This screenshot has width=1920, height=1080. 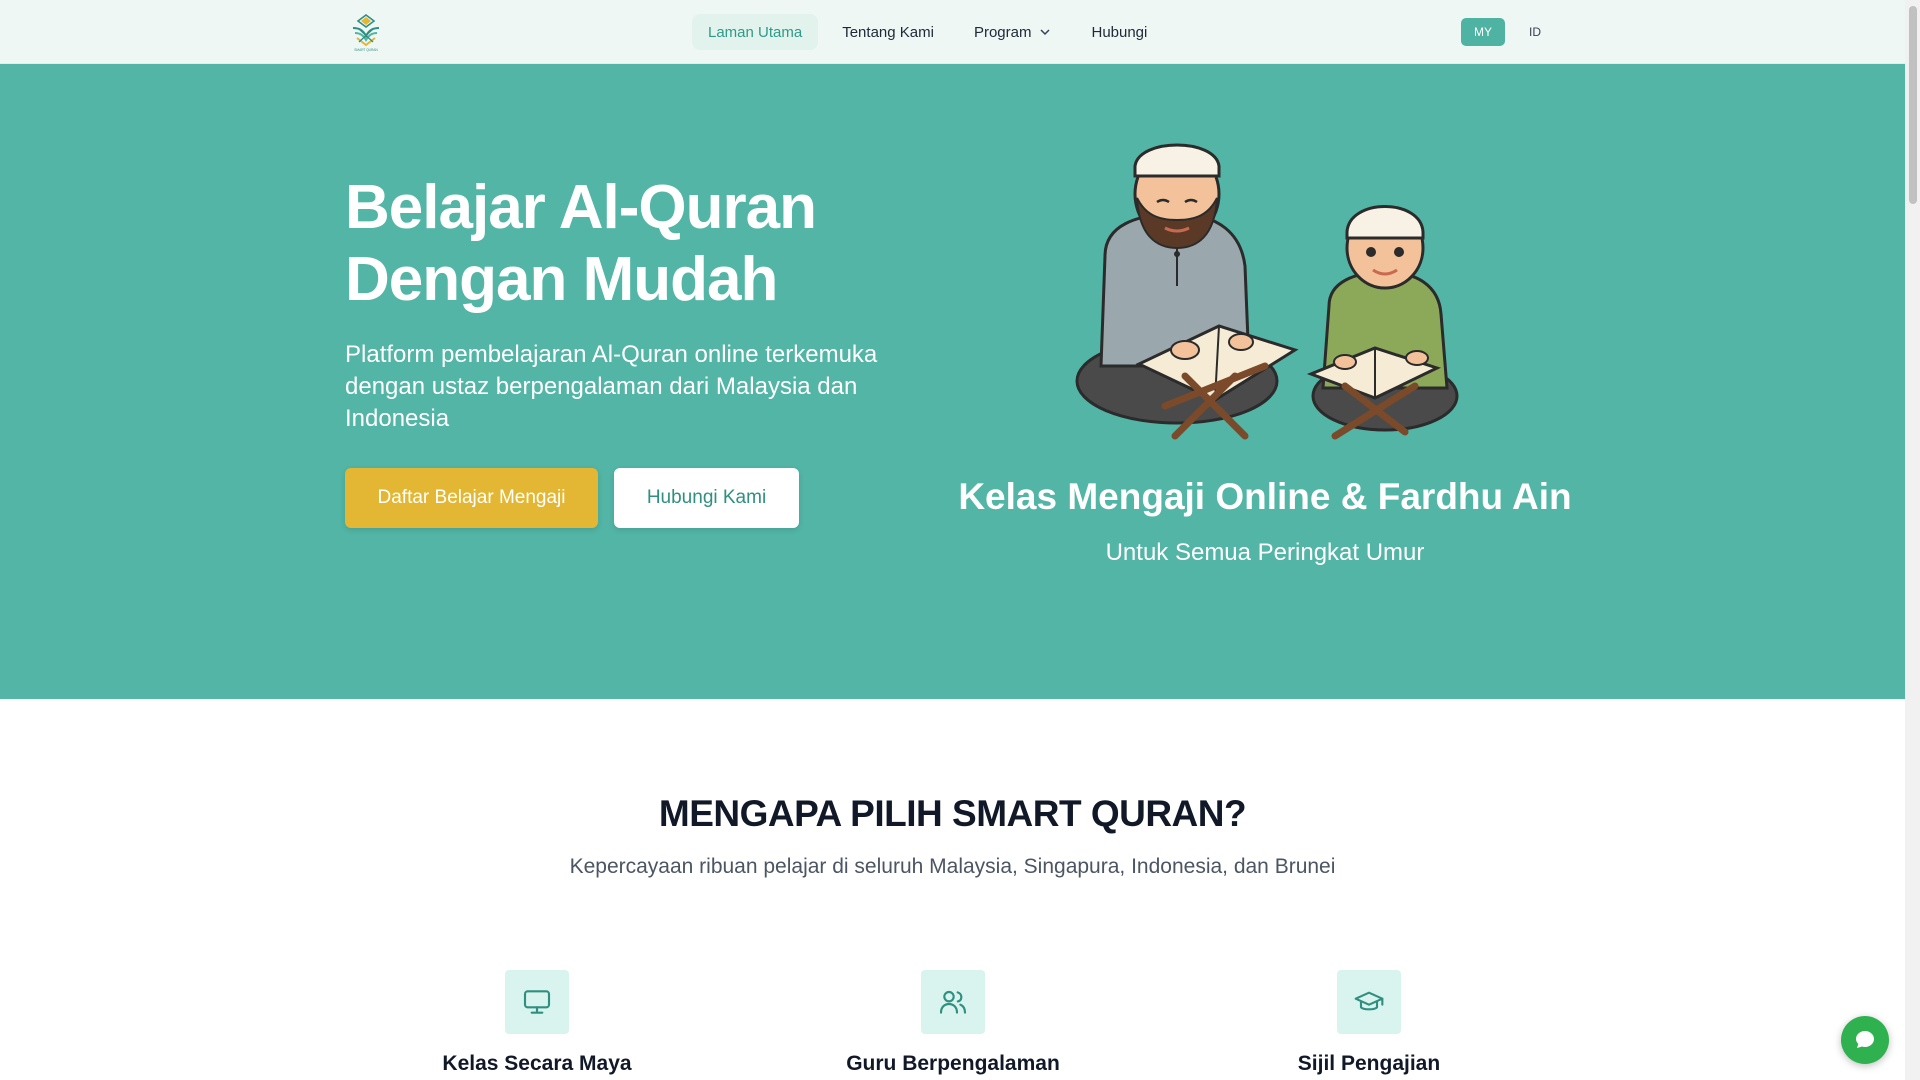 What do you see at coordinates (537, 1002) in the screenshot?
I see `monitor-icon` at bounding box center [537, 1002].